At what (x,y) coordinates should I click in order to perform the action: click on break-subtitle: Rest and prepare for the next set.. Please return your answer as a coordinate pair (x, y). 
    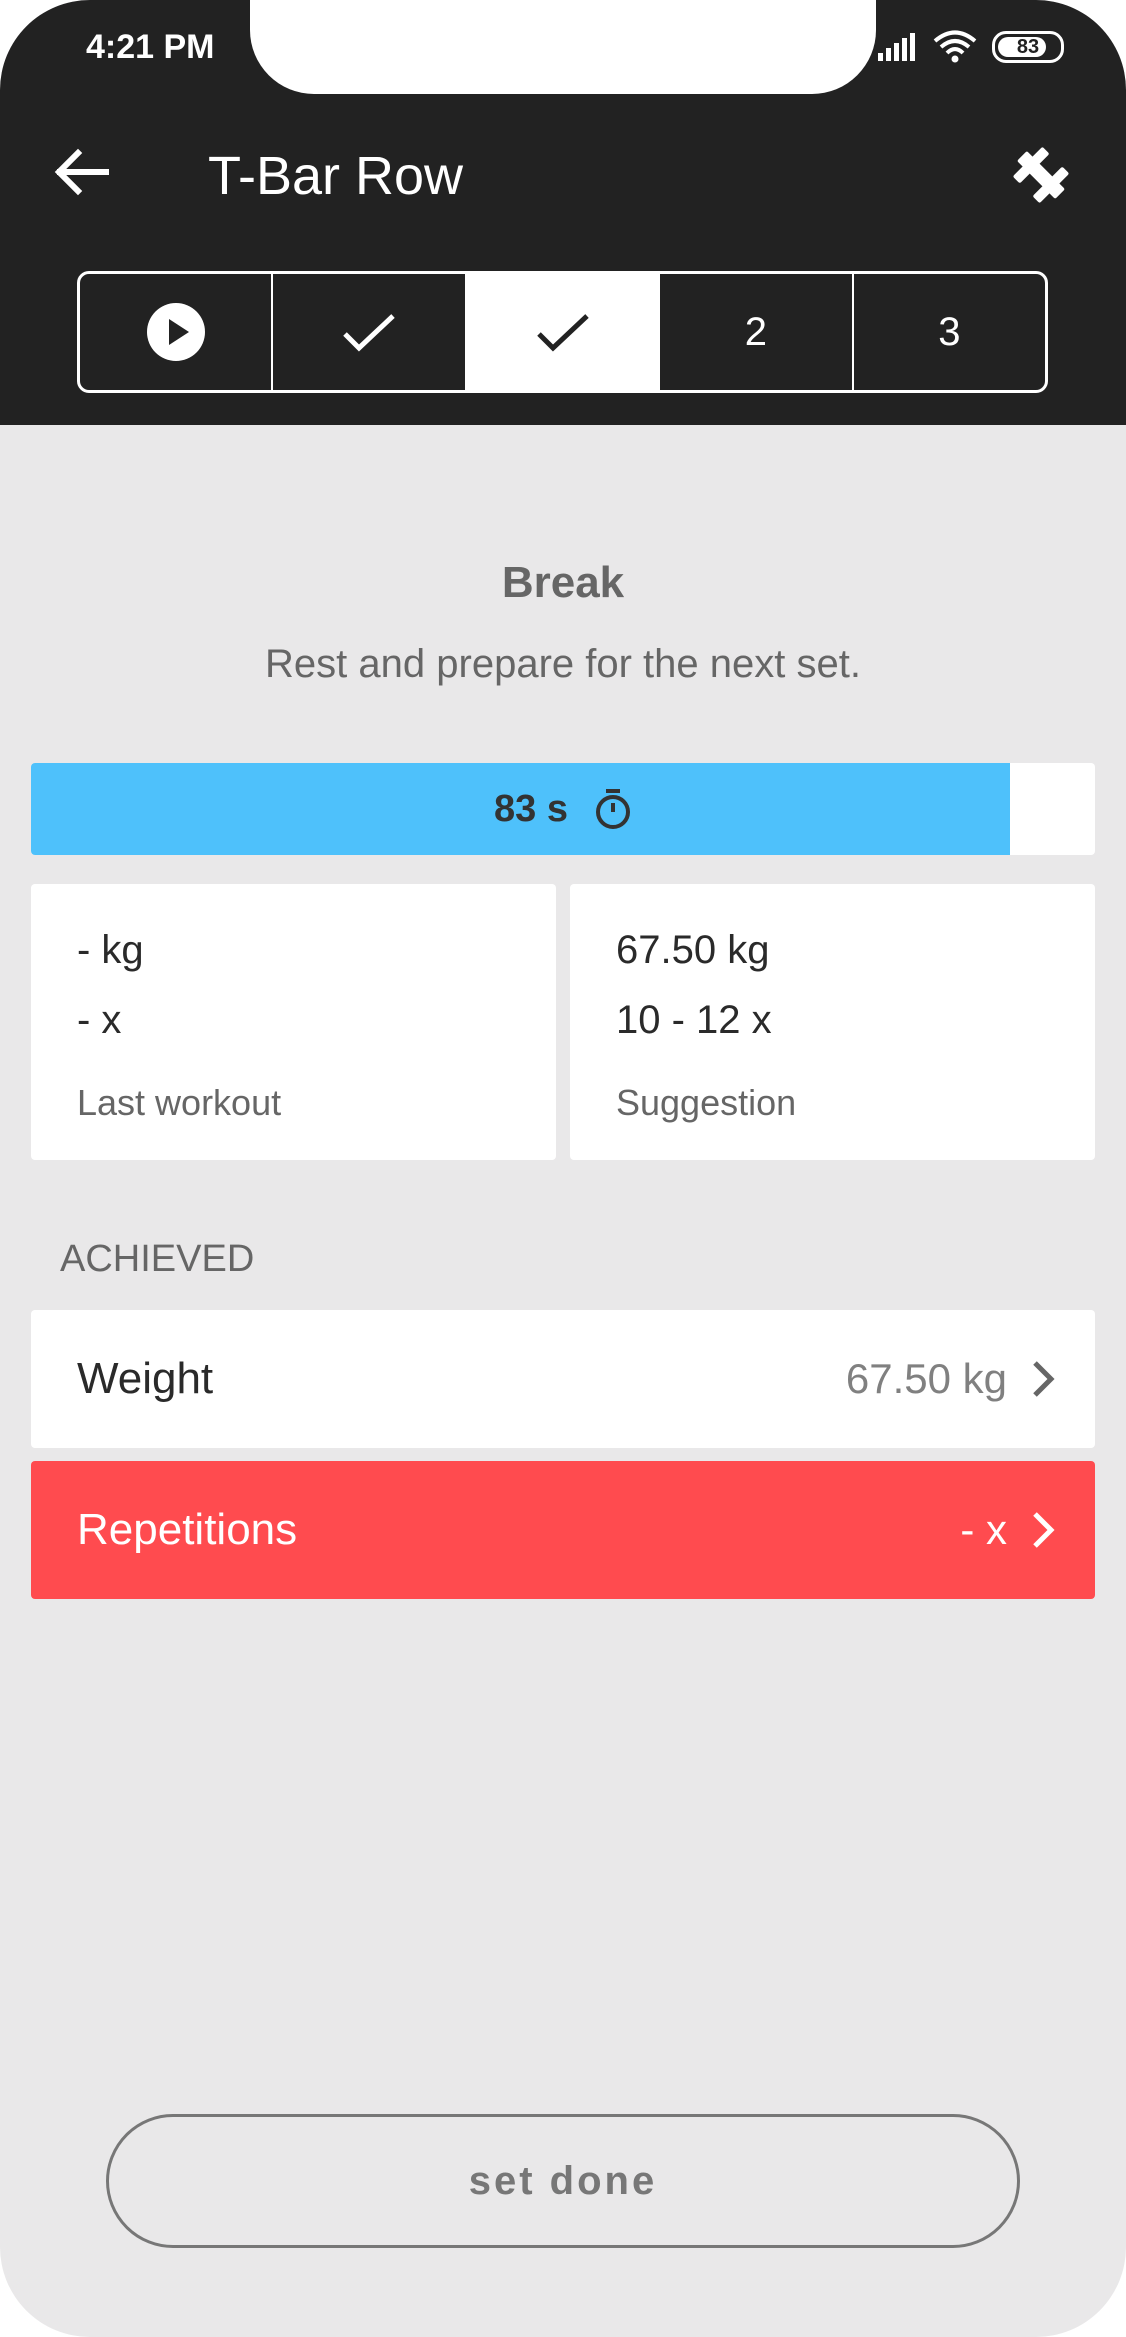
    Looking at the image, I should click on (563, 664).